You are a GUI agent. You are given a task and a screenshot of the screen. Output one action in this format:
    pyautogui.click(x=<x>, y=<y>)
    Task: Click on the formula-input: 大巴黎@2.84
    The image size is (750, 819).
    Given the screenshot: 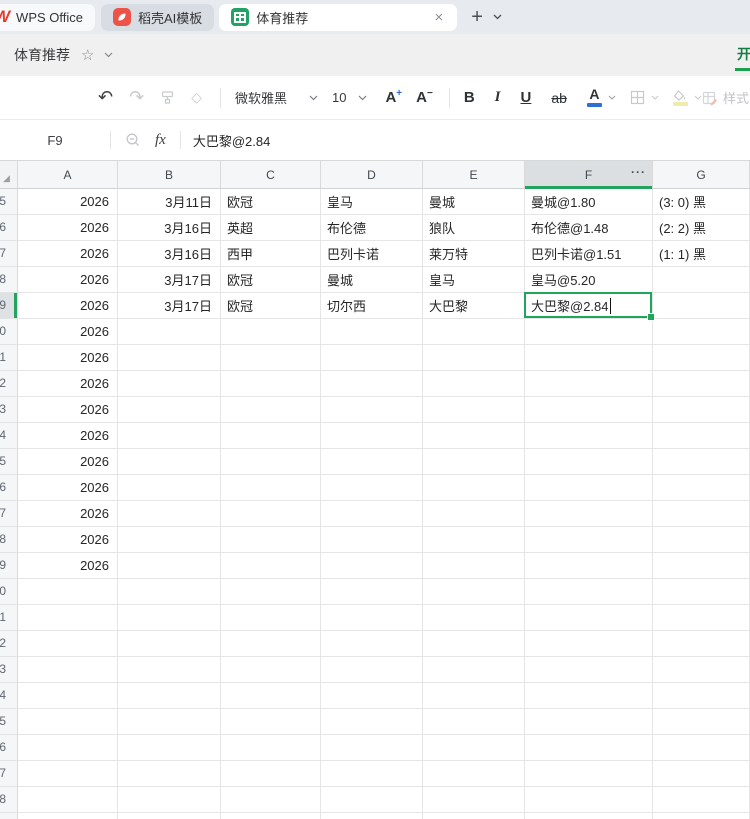 What is the action you would take?
    pyautogui.click(x=232, y=140)
    